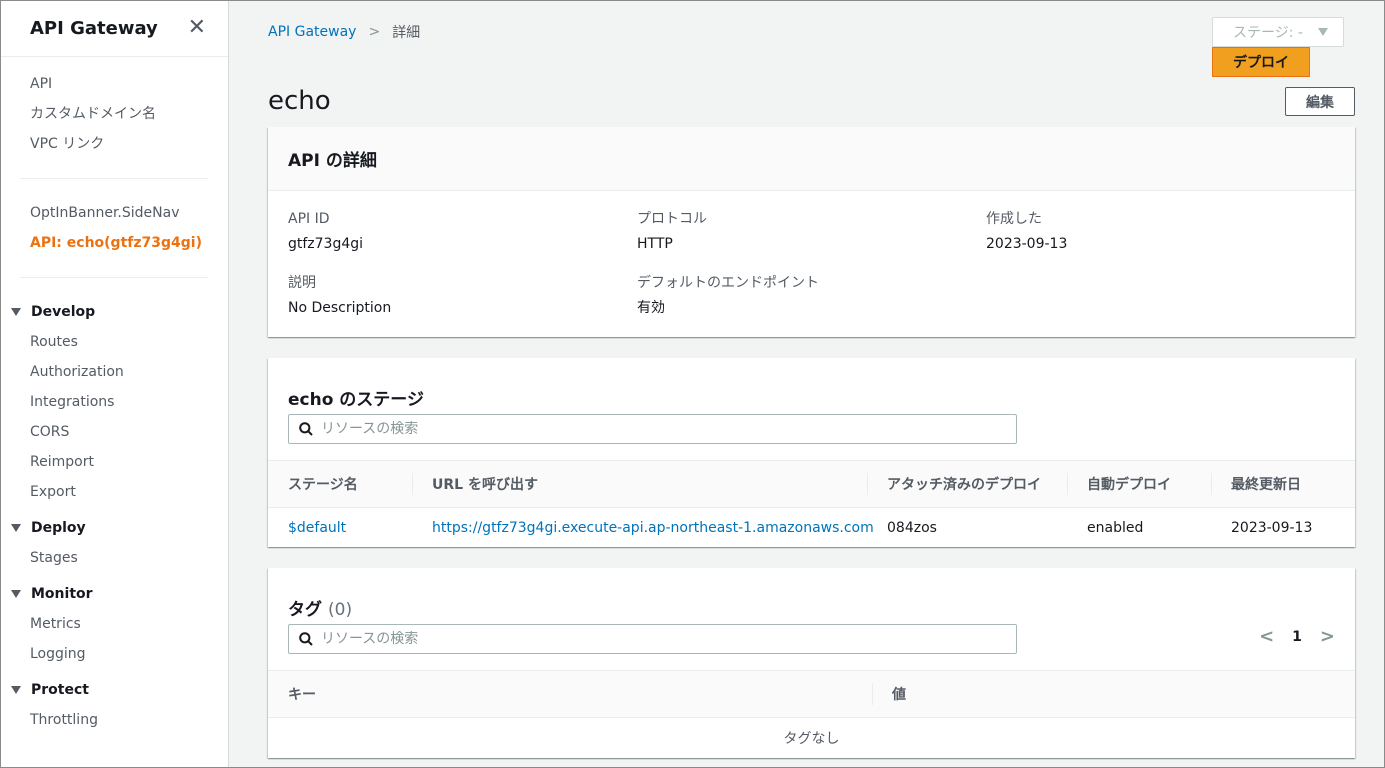 The image size is (1385, 768). What do you see at coordinates (114, 114) in the screenshot?
I see `sidebar-item-custom-domains: カスタムドメイン名` at bounding box center [114, 114].